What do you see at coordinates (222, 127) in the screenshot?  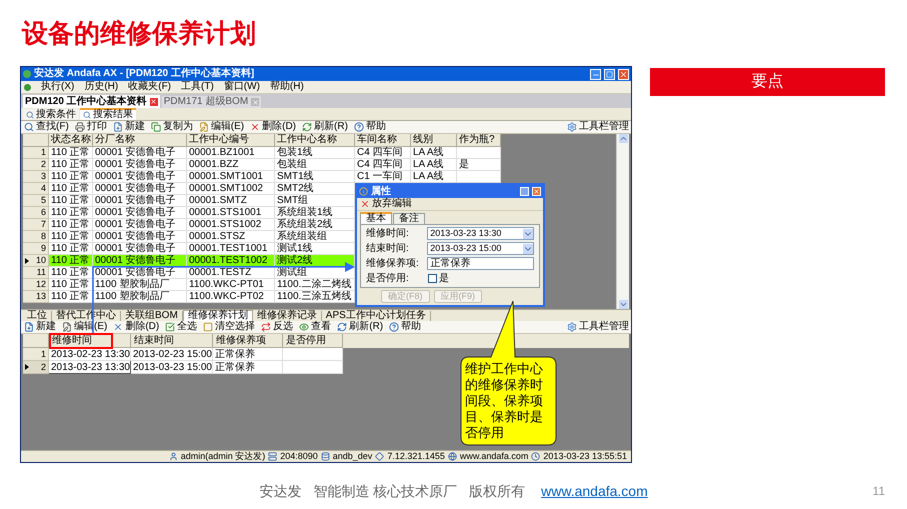 I see `toolbar-button: 编辑(E)` at bounding box center [222, 127].